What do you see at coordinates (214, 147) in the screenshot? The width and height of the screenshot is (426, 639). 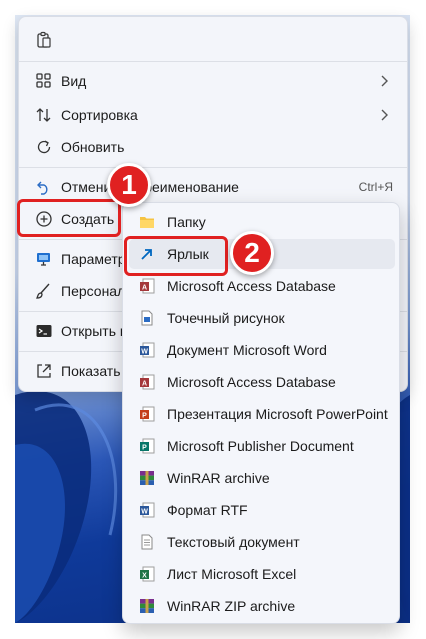 I see `menu-item-refresh: Обновить` at bounding box center [214, 147].